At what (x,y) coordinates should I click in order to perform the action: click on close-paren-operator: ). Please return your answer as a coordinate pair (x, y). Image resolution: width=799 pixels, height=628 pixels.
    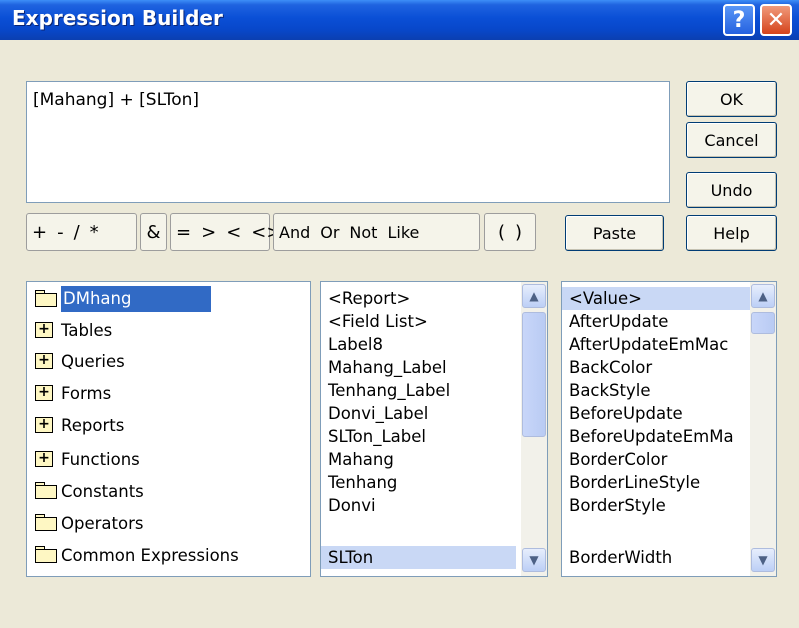
    Looking at the image, I should click on (518, 232).